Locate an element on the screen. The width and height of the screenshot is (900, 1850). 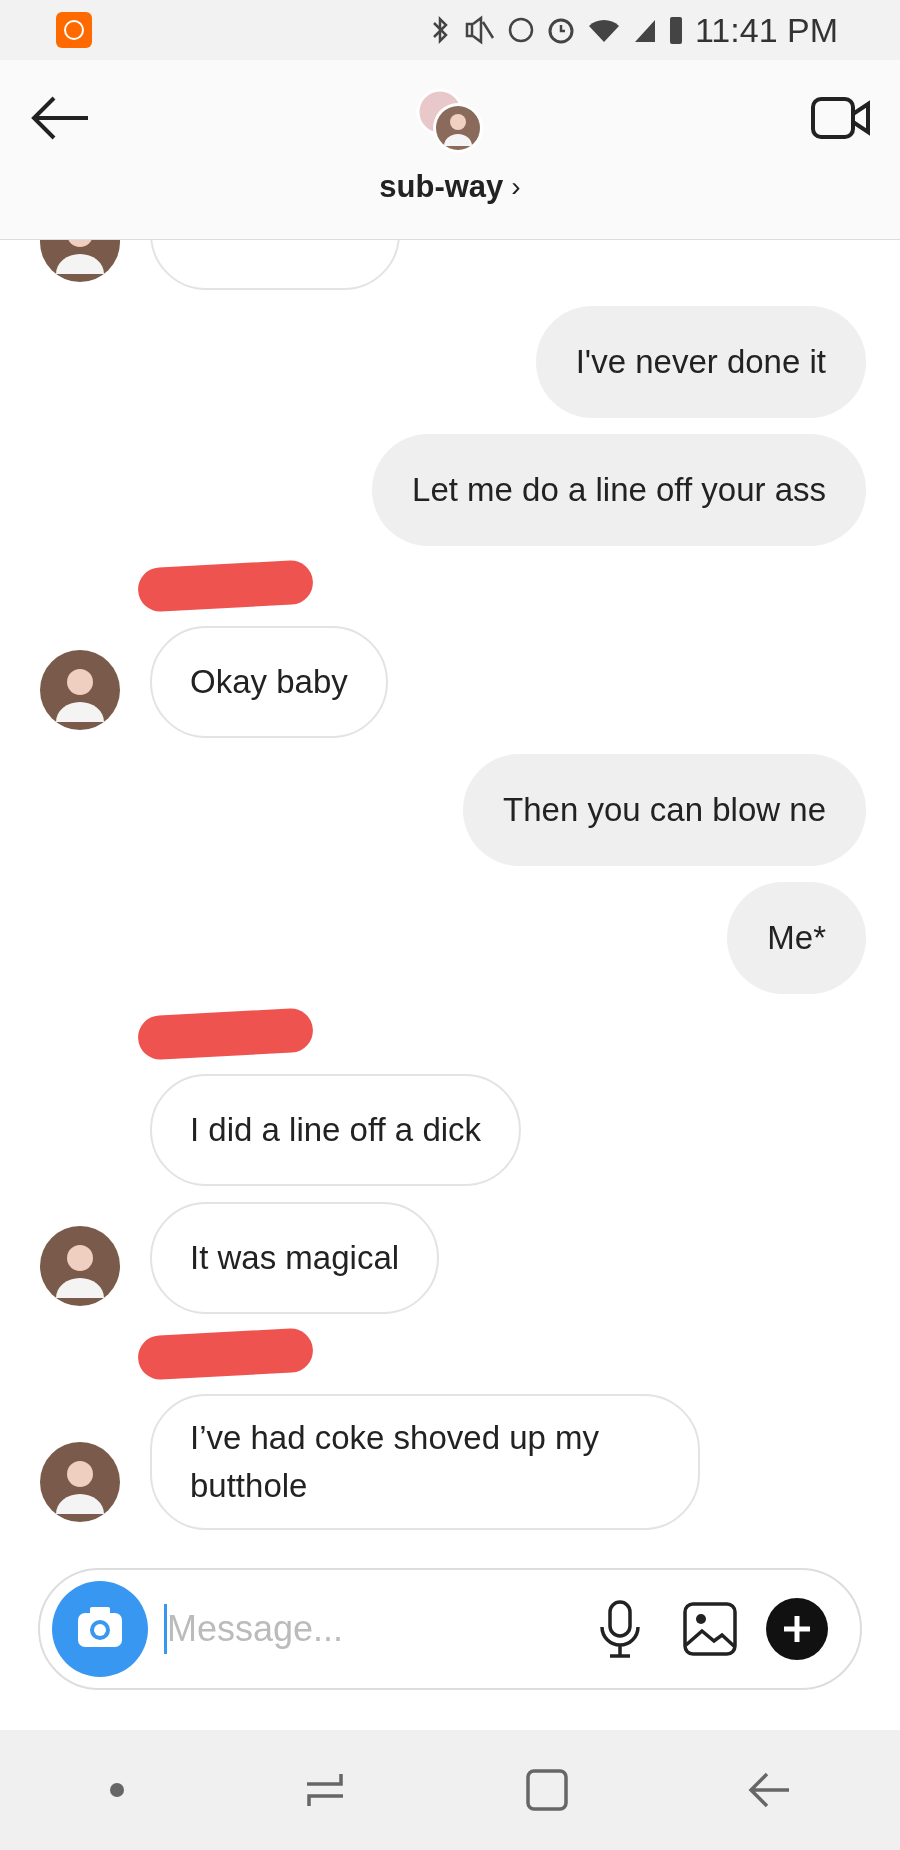
dot-icon is located at coordinates (117, 1790).